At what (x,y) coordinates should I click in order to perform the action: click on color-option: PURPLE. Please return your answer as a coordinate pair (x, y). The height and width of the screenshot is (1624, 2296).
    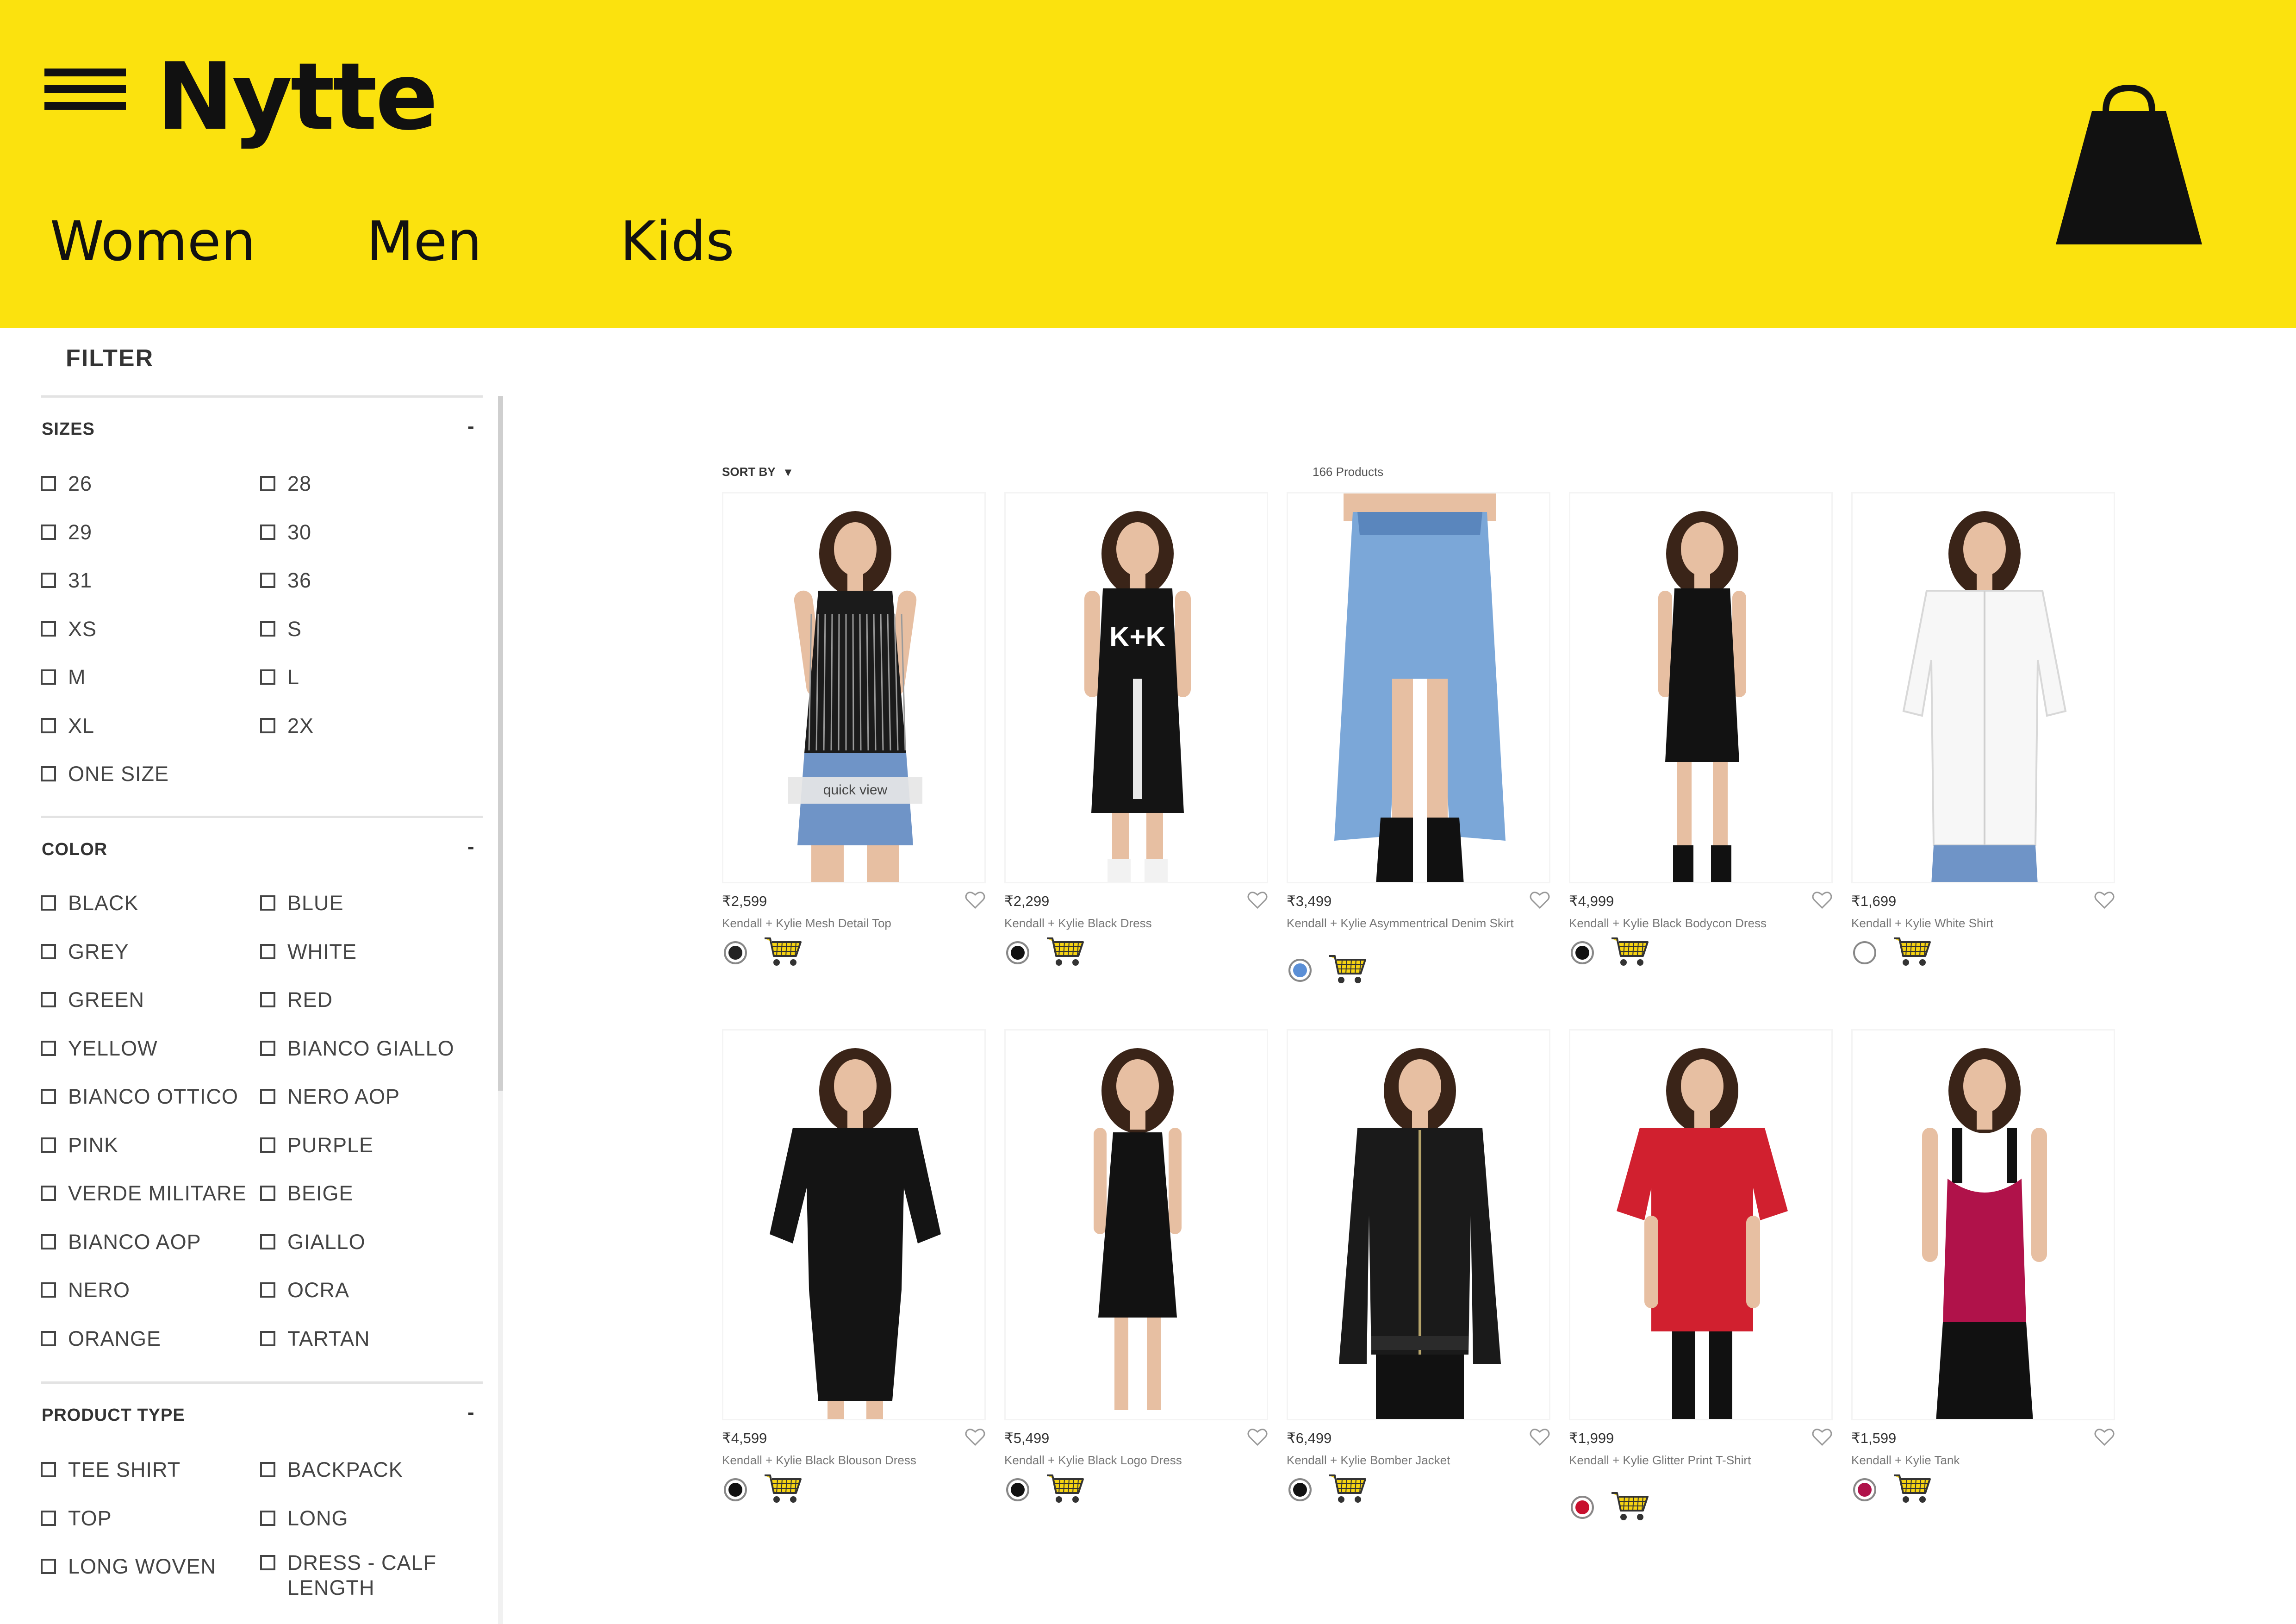
    Looking at the image, I should click on (316, 1145).